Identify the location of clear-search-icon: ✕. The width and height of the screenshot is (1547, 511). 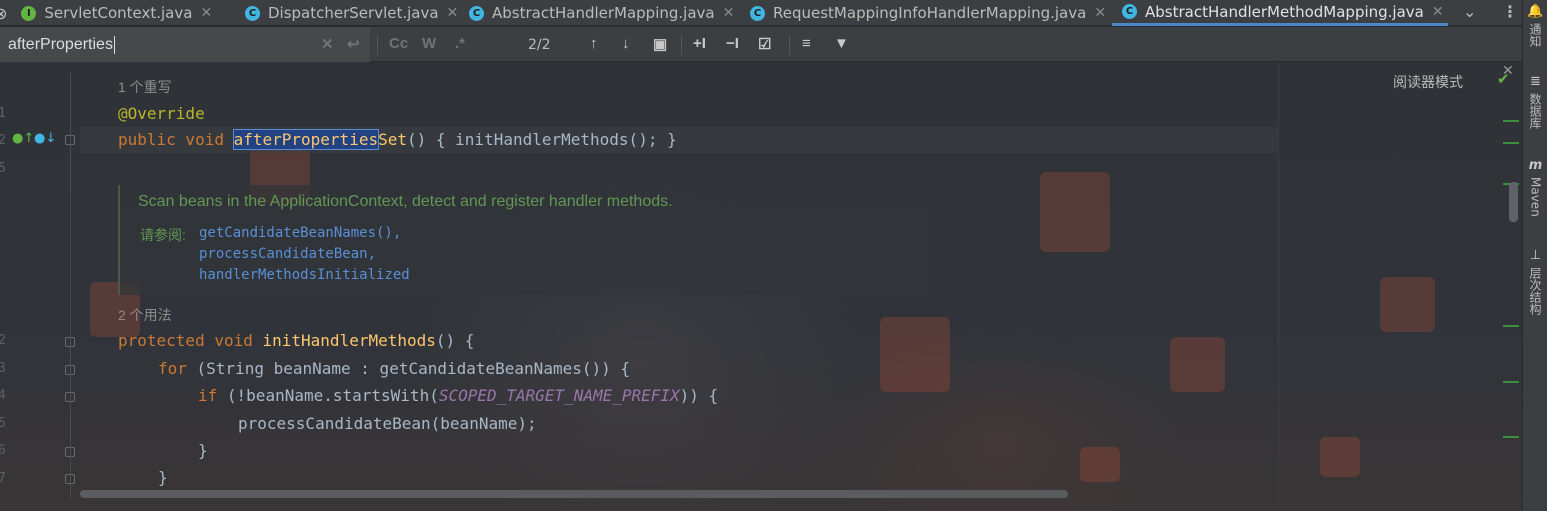
(327, 44).